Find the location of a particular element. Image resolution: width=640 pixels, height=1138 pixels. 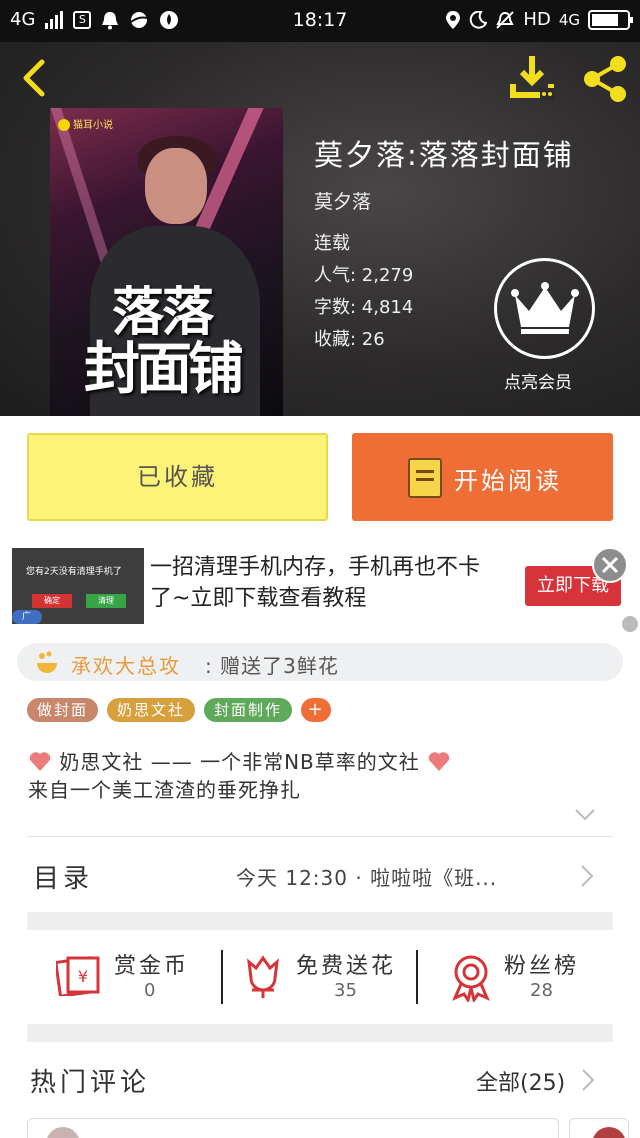

status-bar: 4G S 18:17 HD 4G is located at coordinates (320, 21).